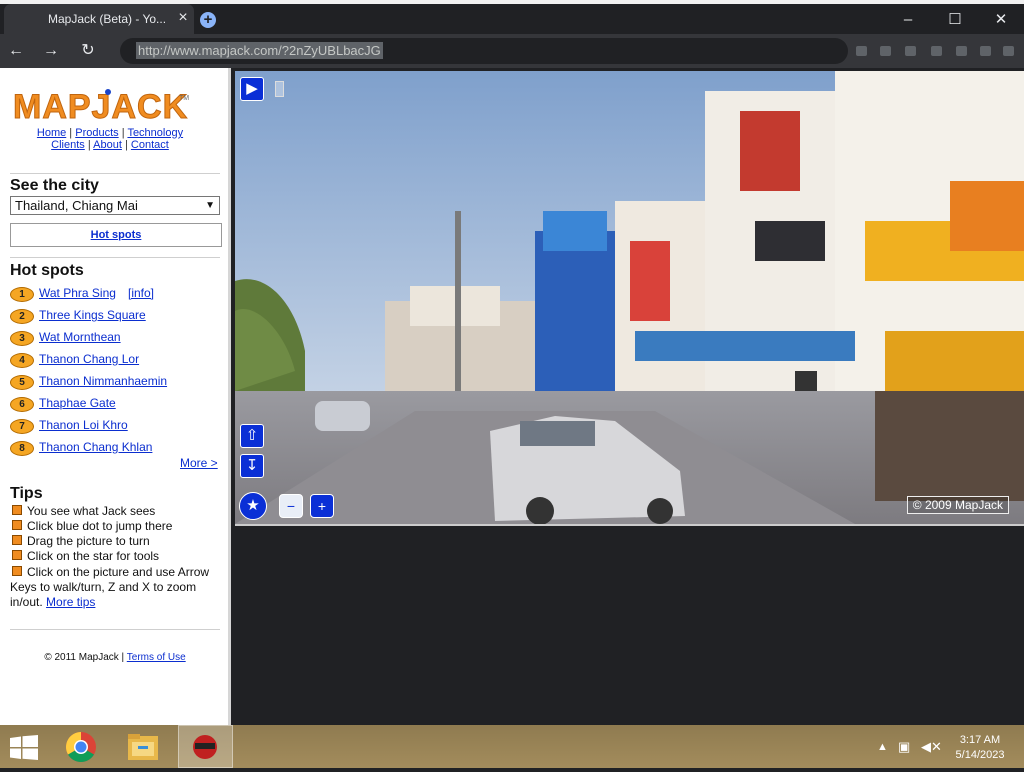 The image size is (1024, 772). Describe the element at coordinates (904, 747) in the screenshot. I see `network-icon: ▣` at that location.